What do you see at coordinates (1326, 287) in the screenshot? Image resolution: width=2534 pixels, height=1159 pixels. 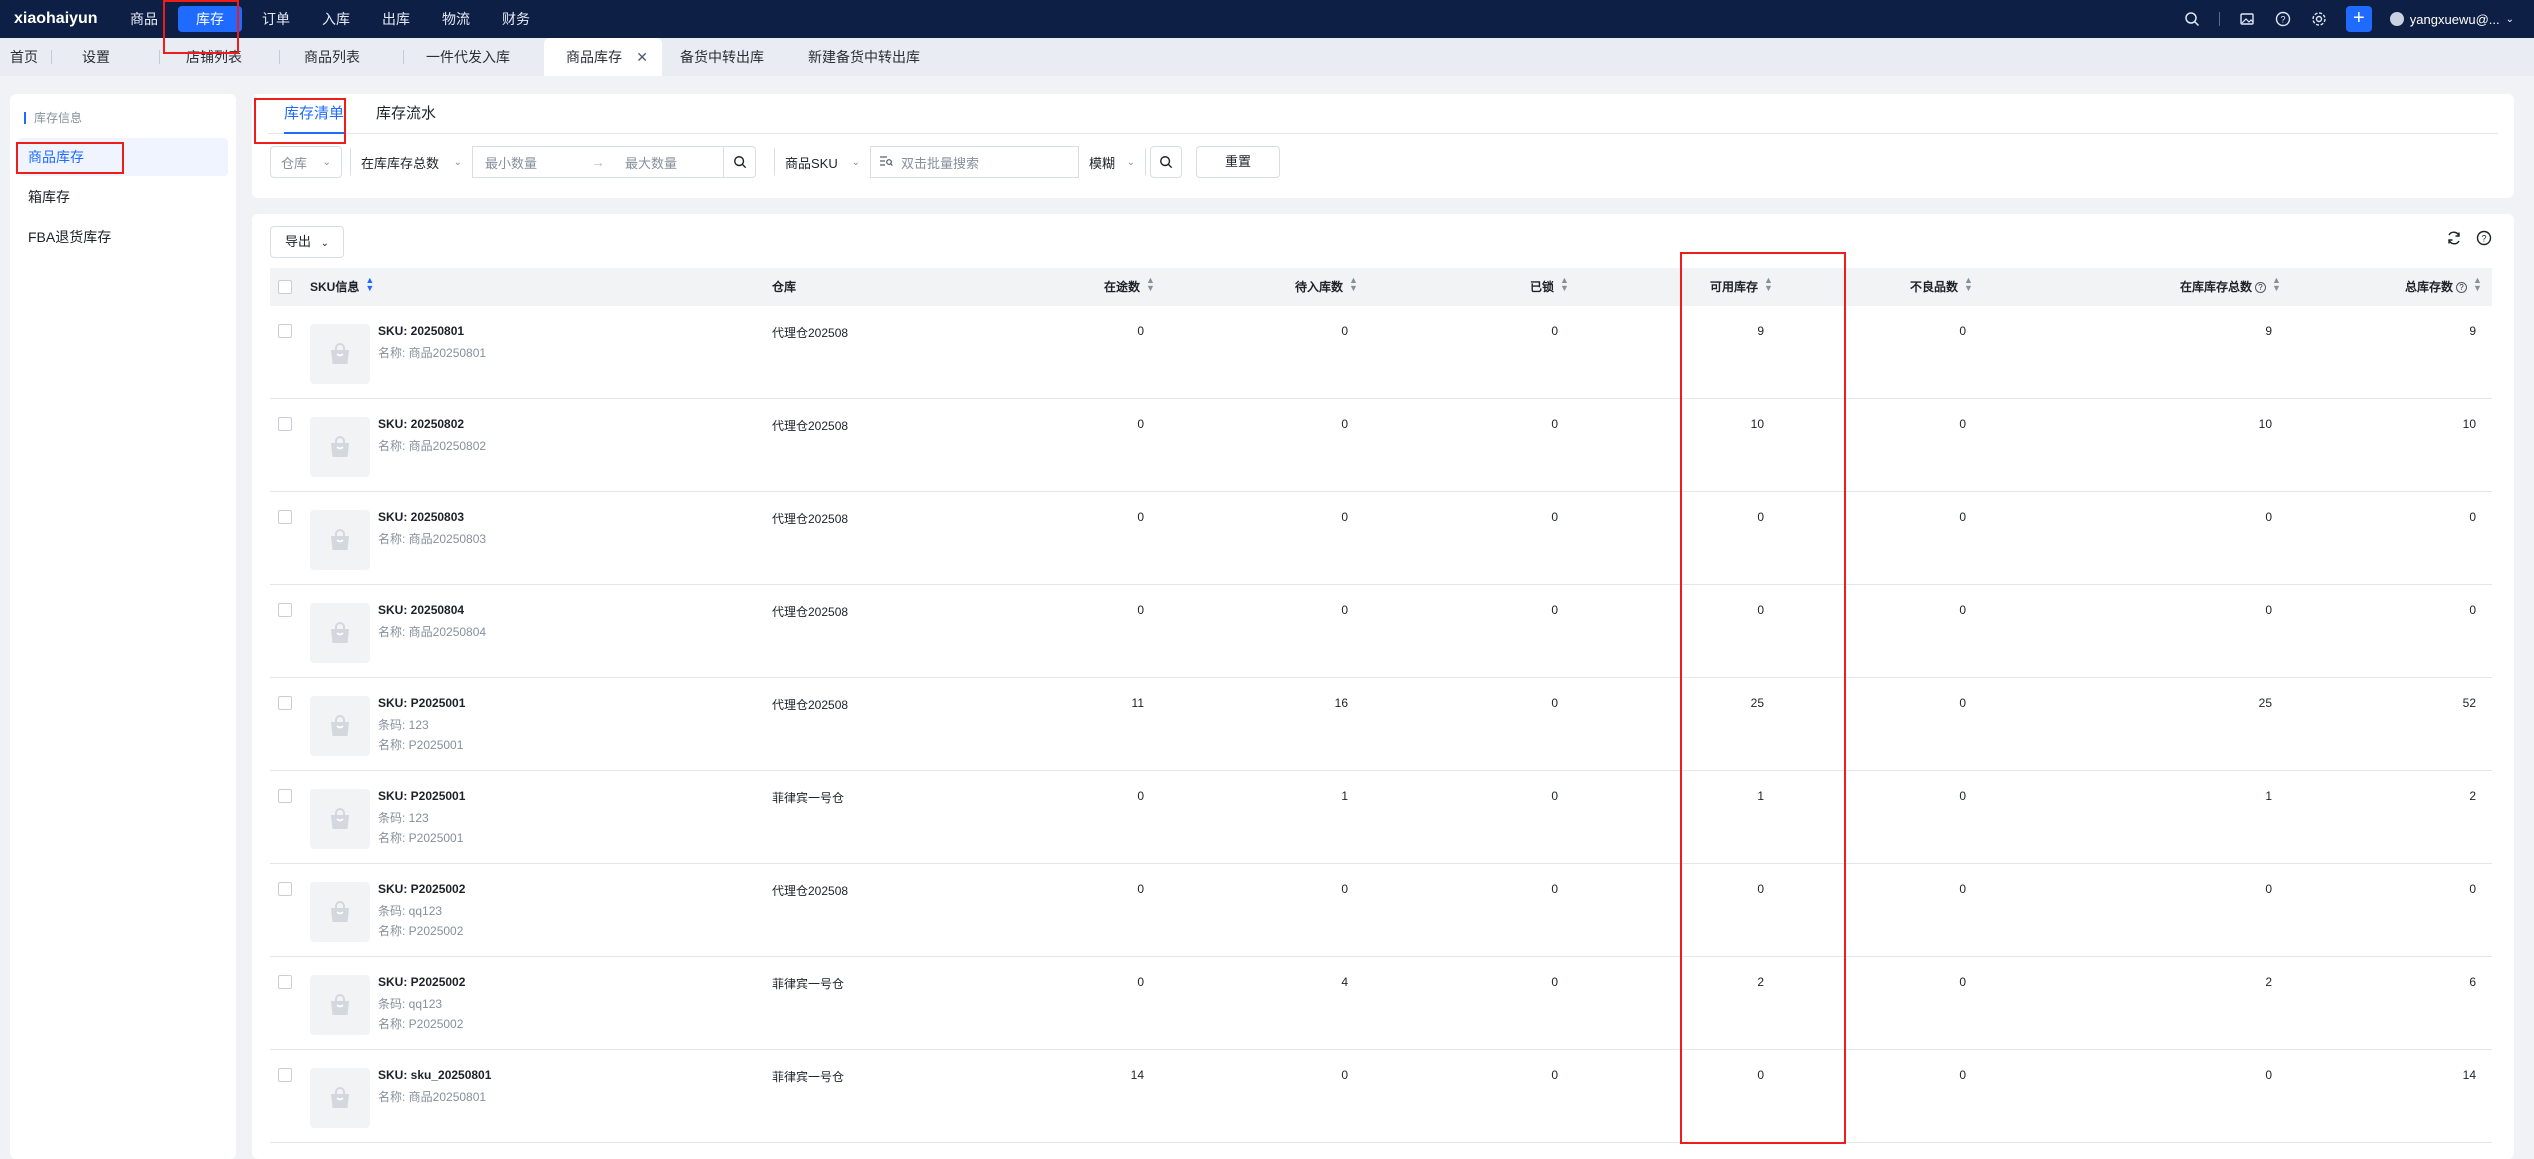 I see `col-pending-inbound: 待入库数 ▲ ▼` at bounding box center [1326, 287].